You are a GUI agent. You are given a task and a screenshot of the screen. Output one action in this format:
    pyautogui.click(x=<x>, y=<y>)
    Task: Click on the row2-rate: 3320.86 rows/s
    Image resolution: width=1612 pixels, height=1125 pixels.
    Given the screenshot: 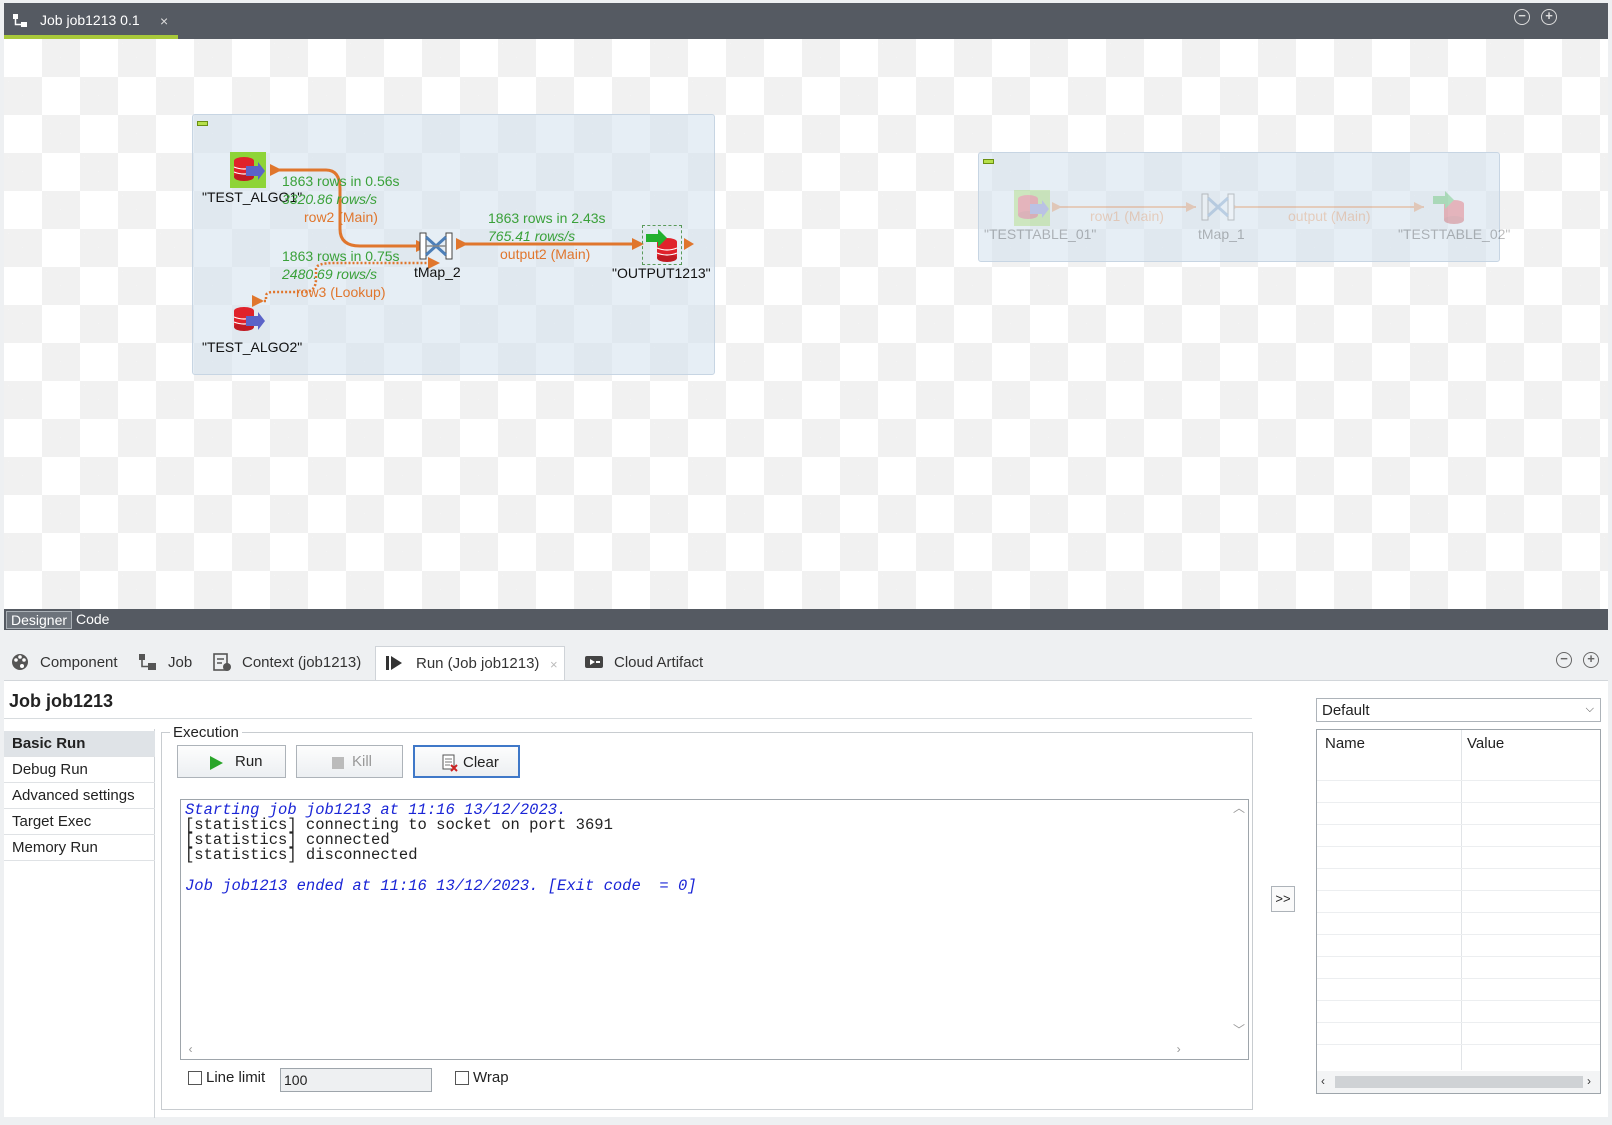 What is the action you would take?
    pyautogui.click(x=329, y=199)
    